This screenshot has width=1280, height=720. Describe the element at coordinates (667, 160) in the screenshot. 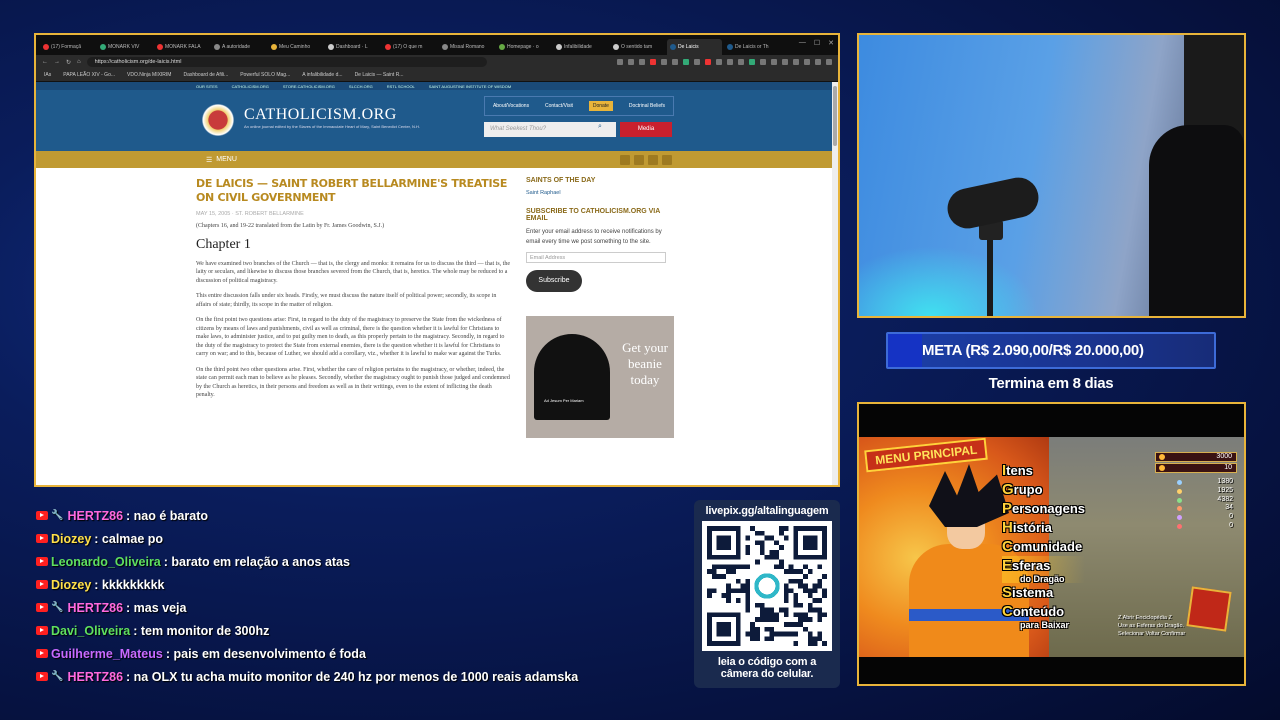

I see `flickr-icon` at that location.